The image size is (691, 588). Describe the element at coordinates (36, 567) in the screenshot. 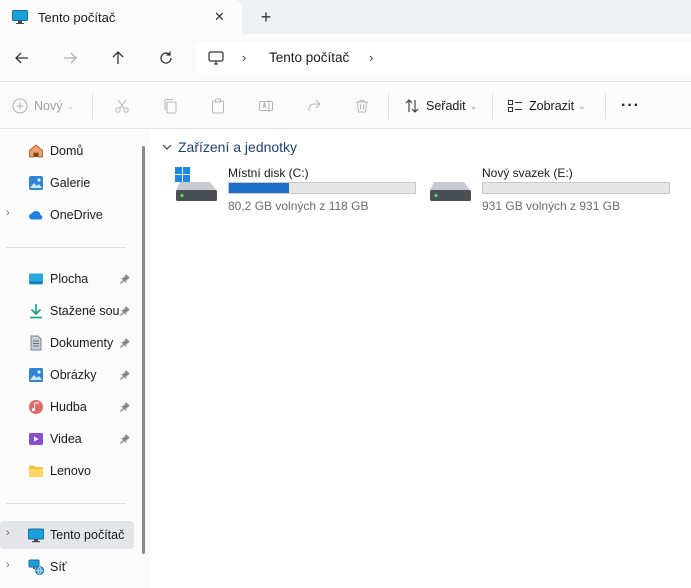

I see `network-icon` at that location.